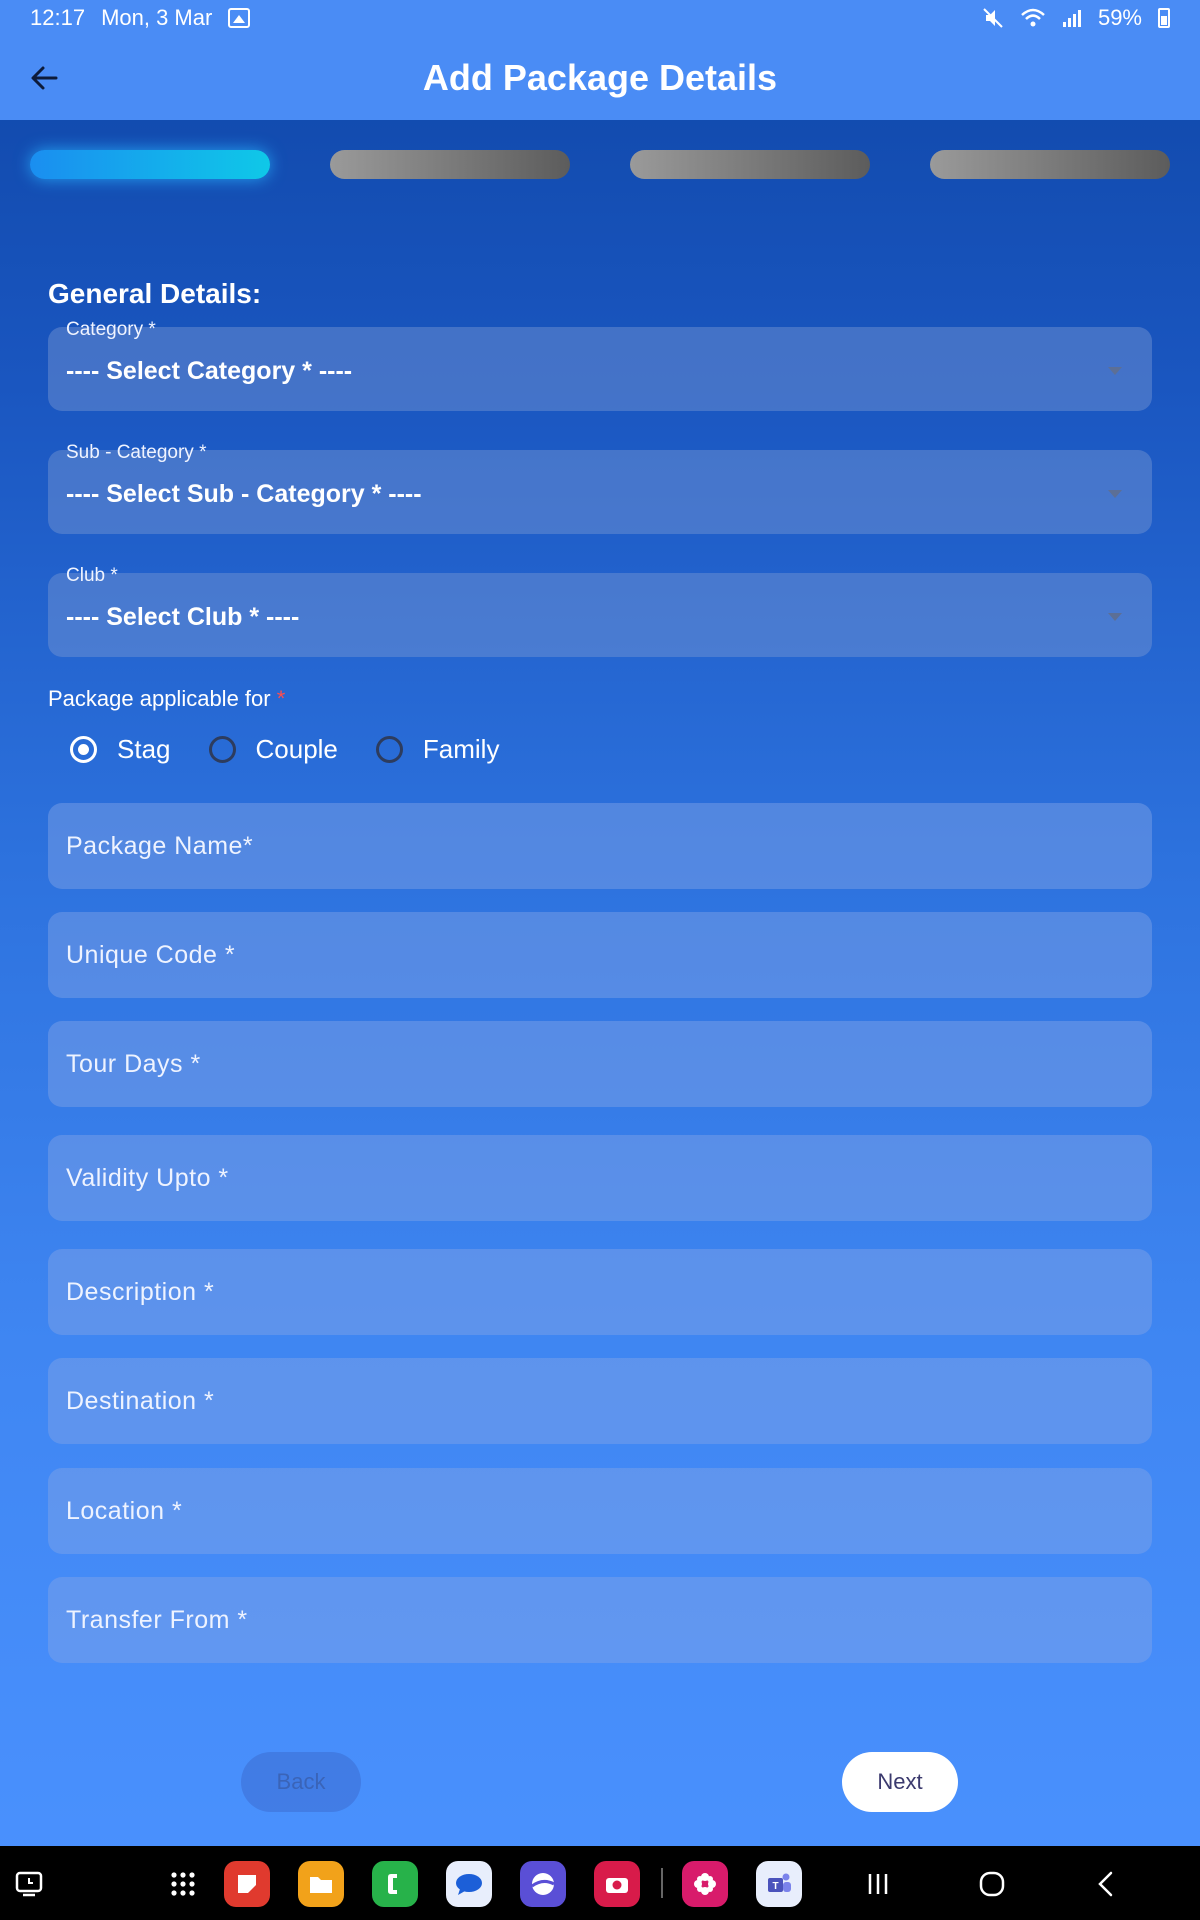 The height and width of the screenshot is (1920, 1200). I want to click on internet-app-icon, so click(543, 1884).